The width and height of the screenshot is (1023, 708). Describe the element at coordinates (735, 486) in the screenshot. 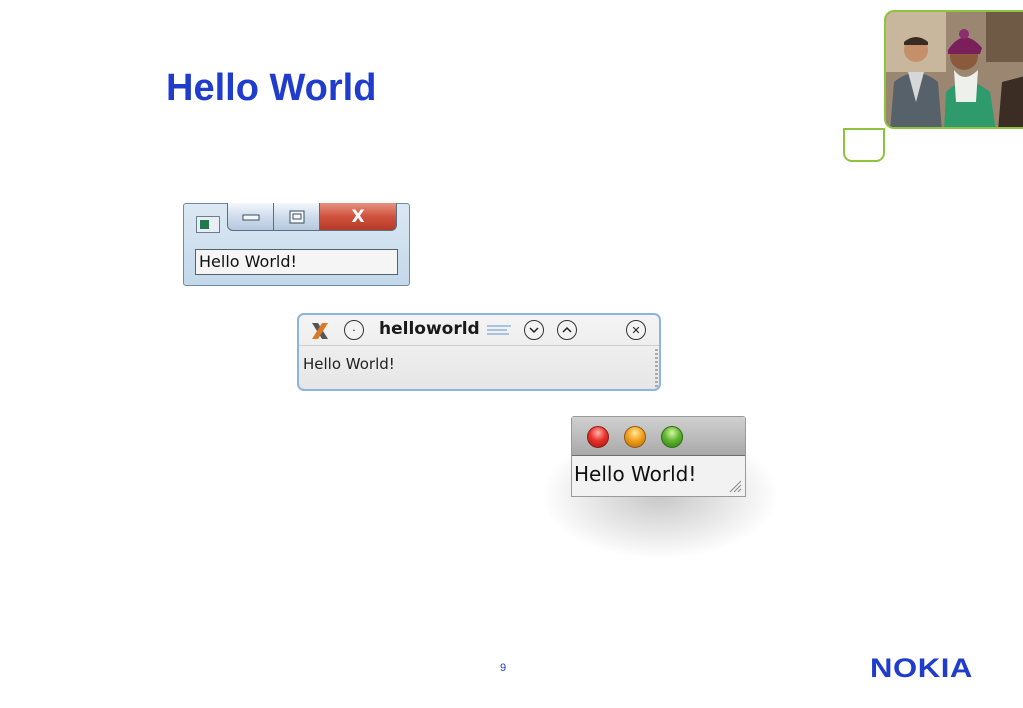

I see `resize-grip-icon` at that location.